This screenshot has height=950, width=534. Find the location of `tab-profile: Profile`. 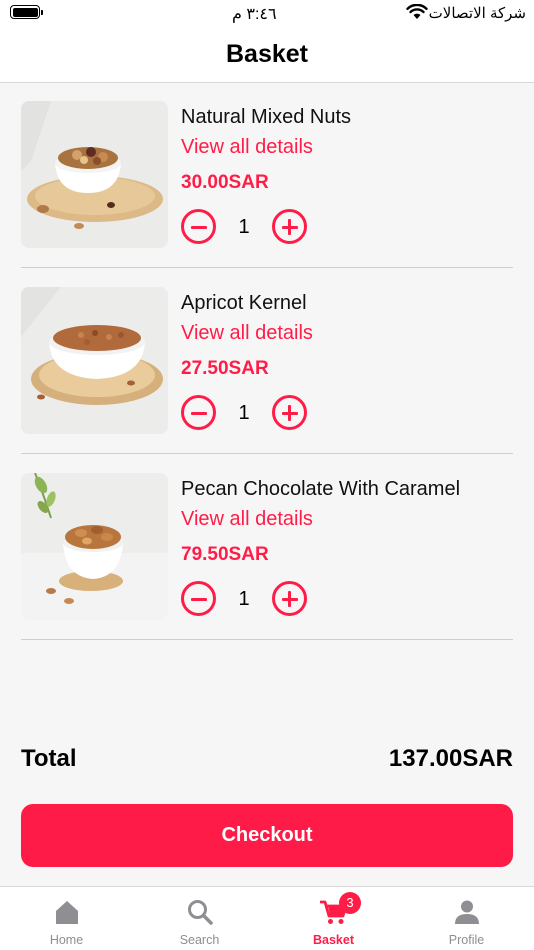

tab-profile: Profile is located at coordinates (466, 918).